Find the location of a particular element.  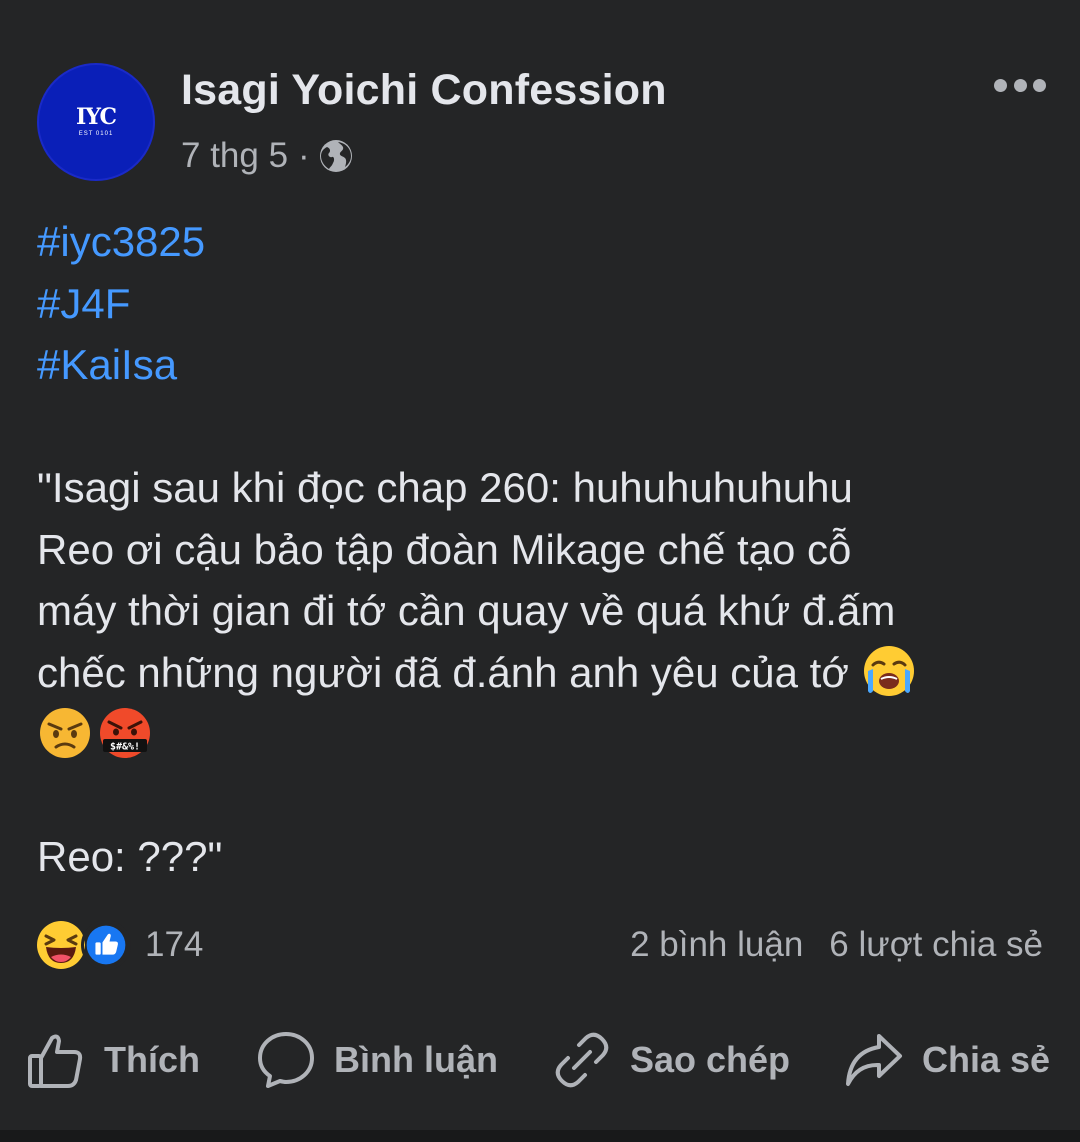

comment-count-link: 2 bình luận is located at coordinates (716, 945).